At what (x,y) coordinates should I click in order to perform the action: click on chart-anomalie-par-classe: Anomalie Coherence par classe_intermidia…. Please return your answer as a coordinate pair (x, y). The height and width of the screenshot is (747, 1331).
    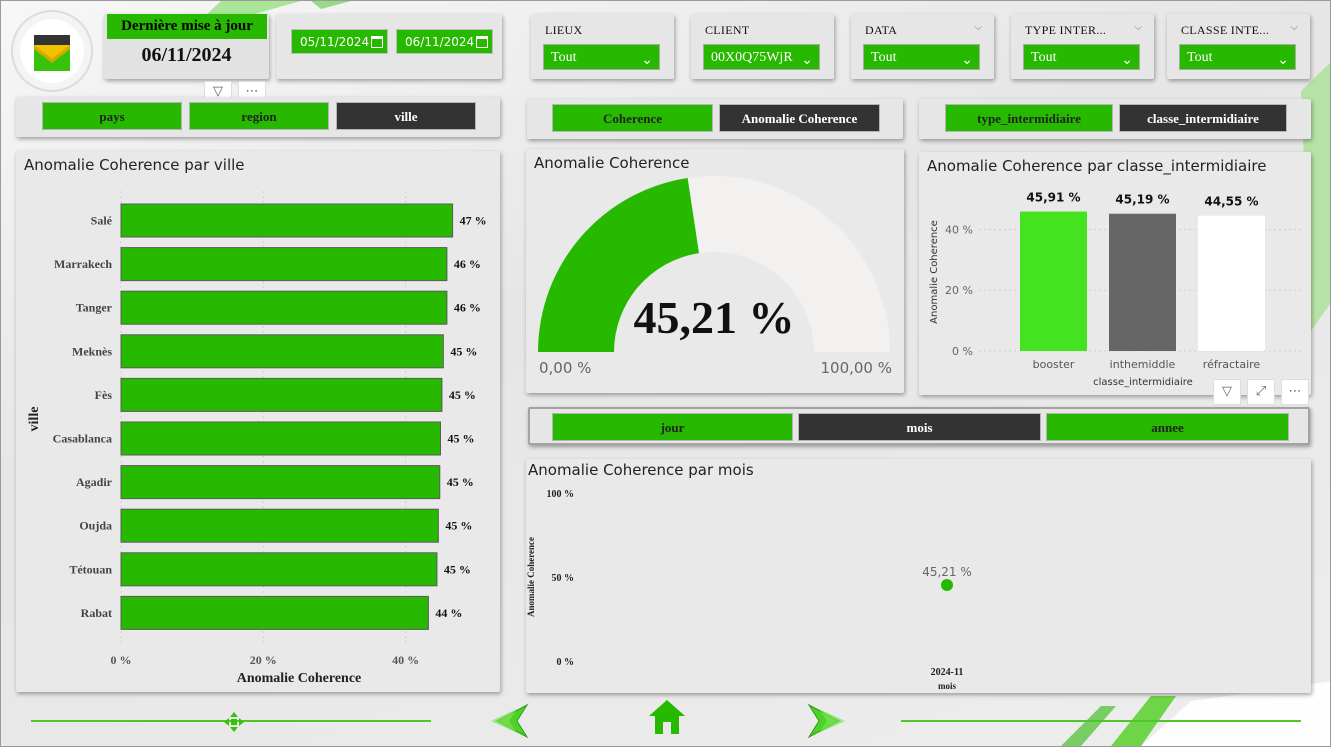
    Looking at the image, I should click on (1115, 273).